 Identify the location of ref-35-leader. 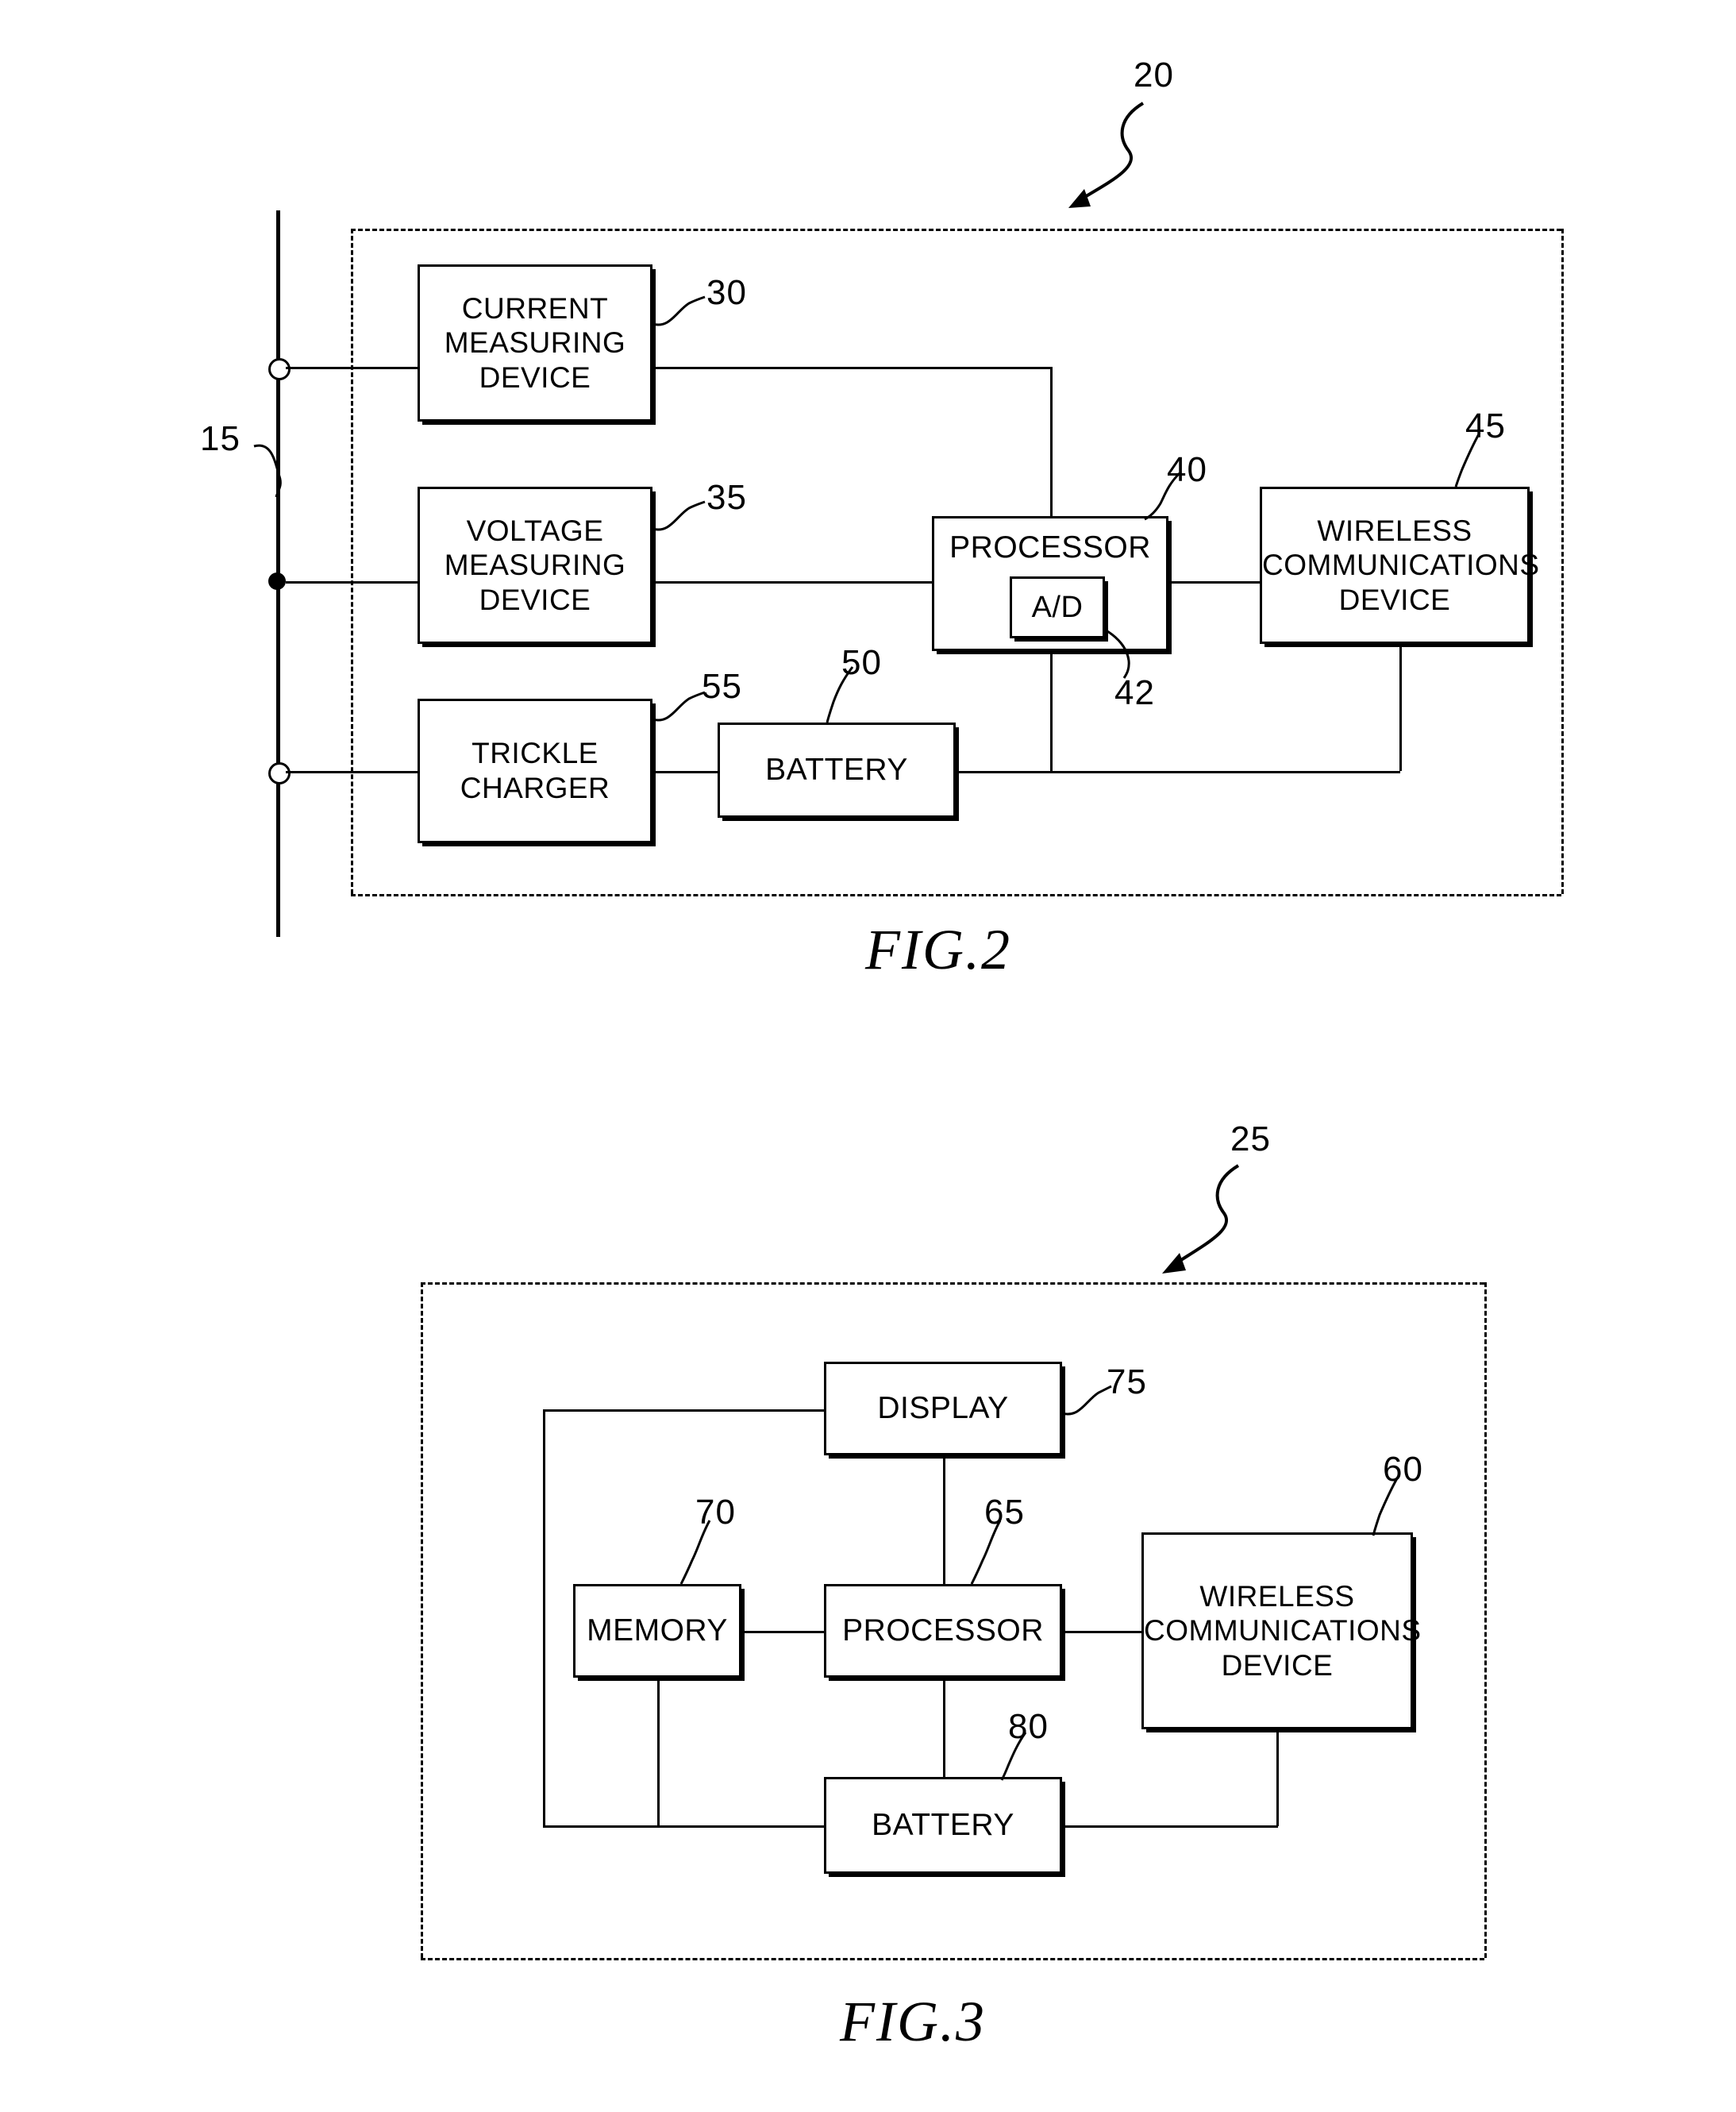
(679, 515).